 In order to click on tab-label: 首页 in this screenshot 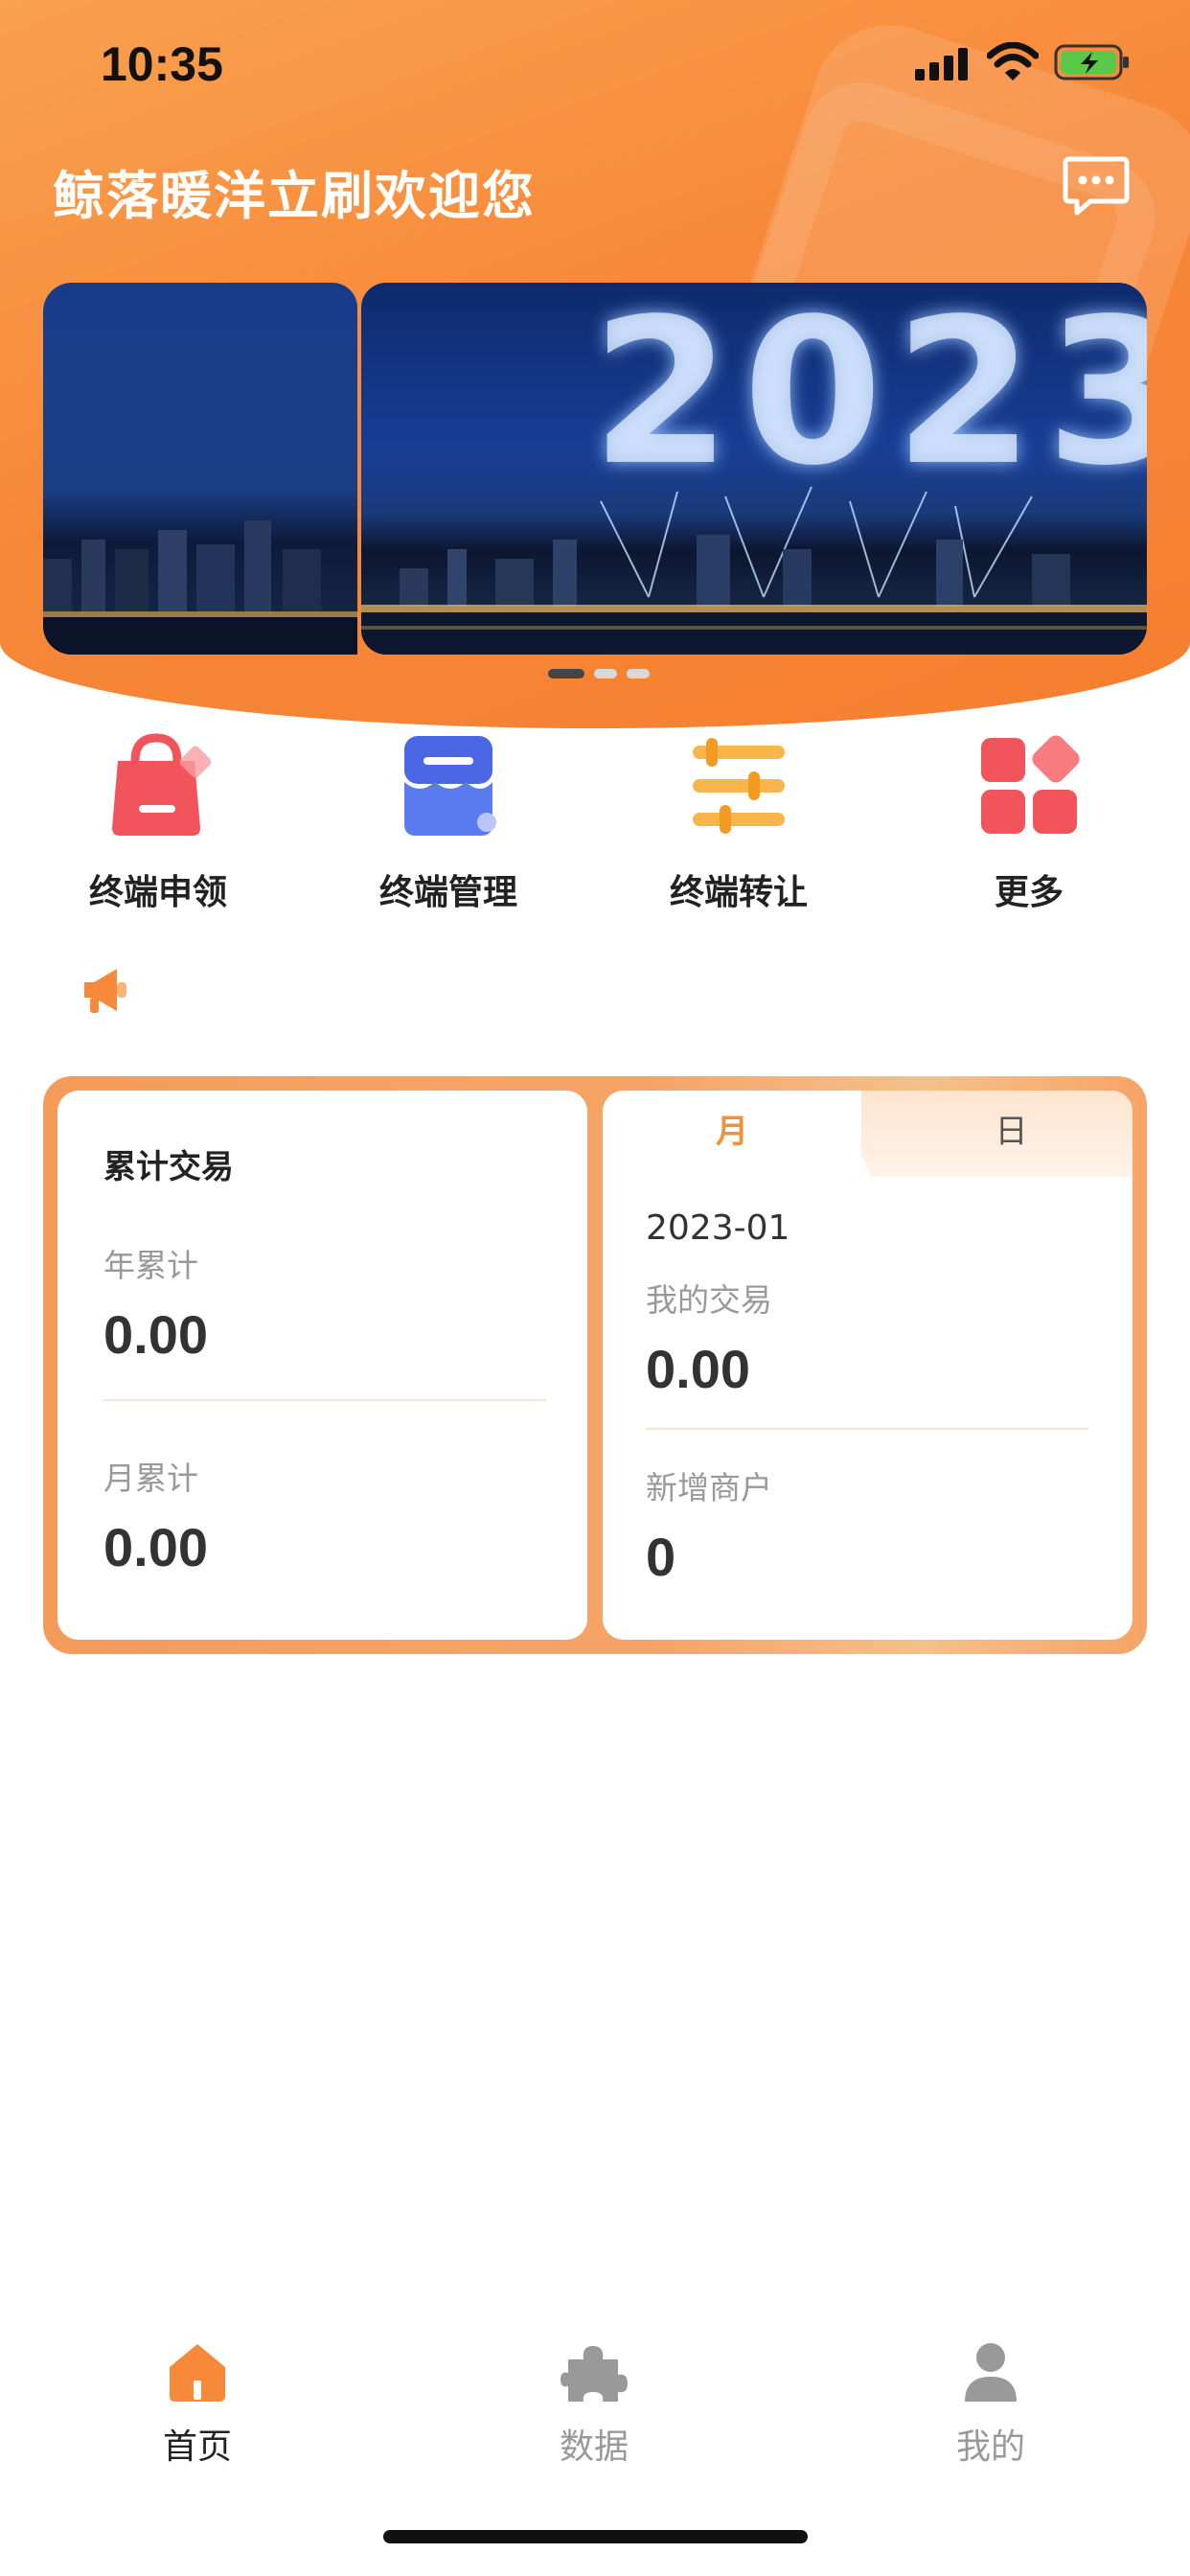, I will do `click(197, 2447)`.